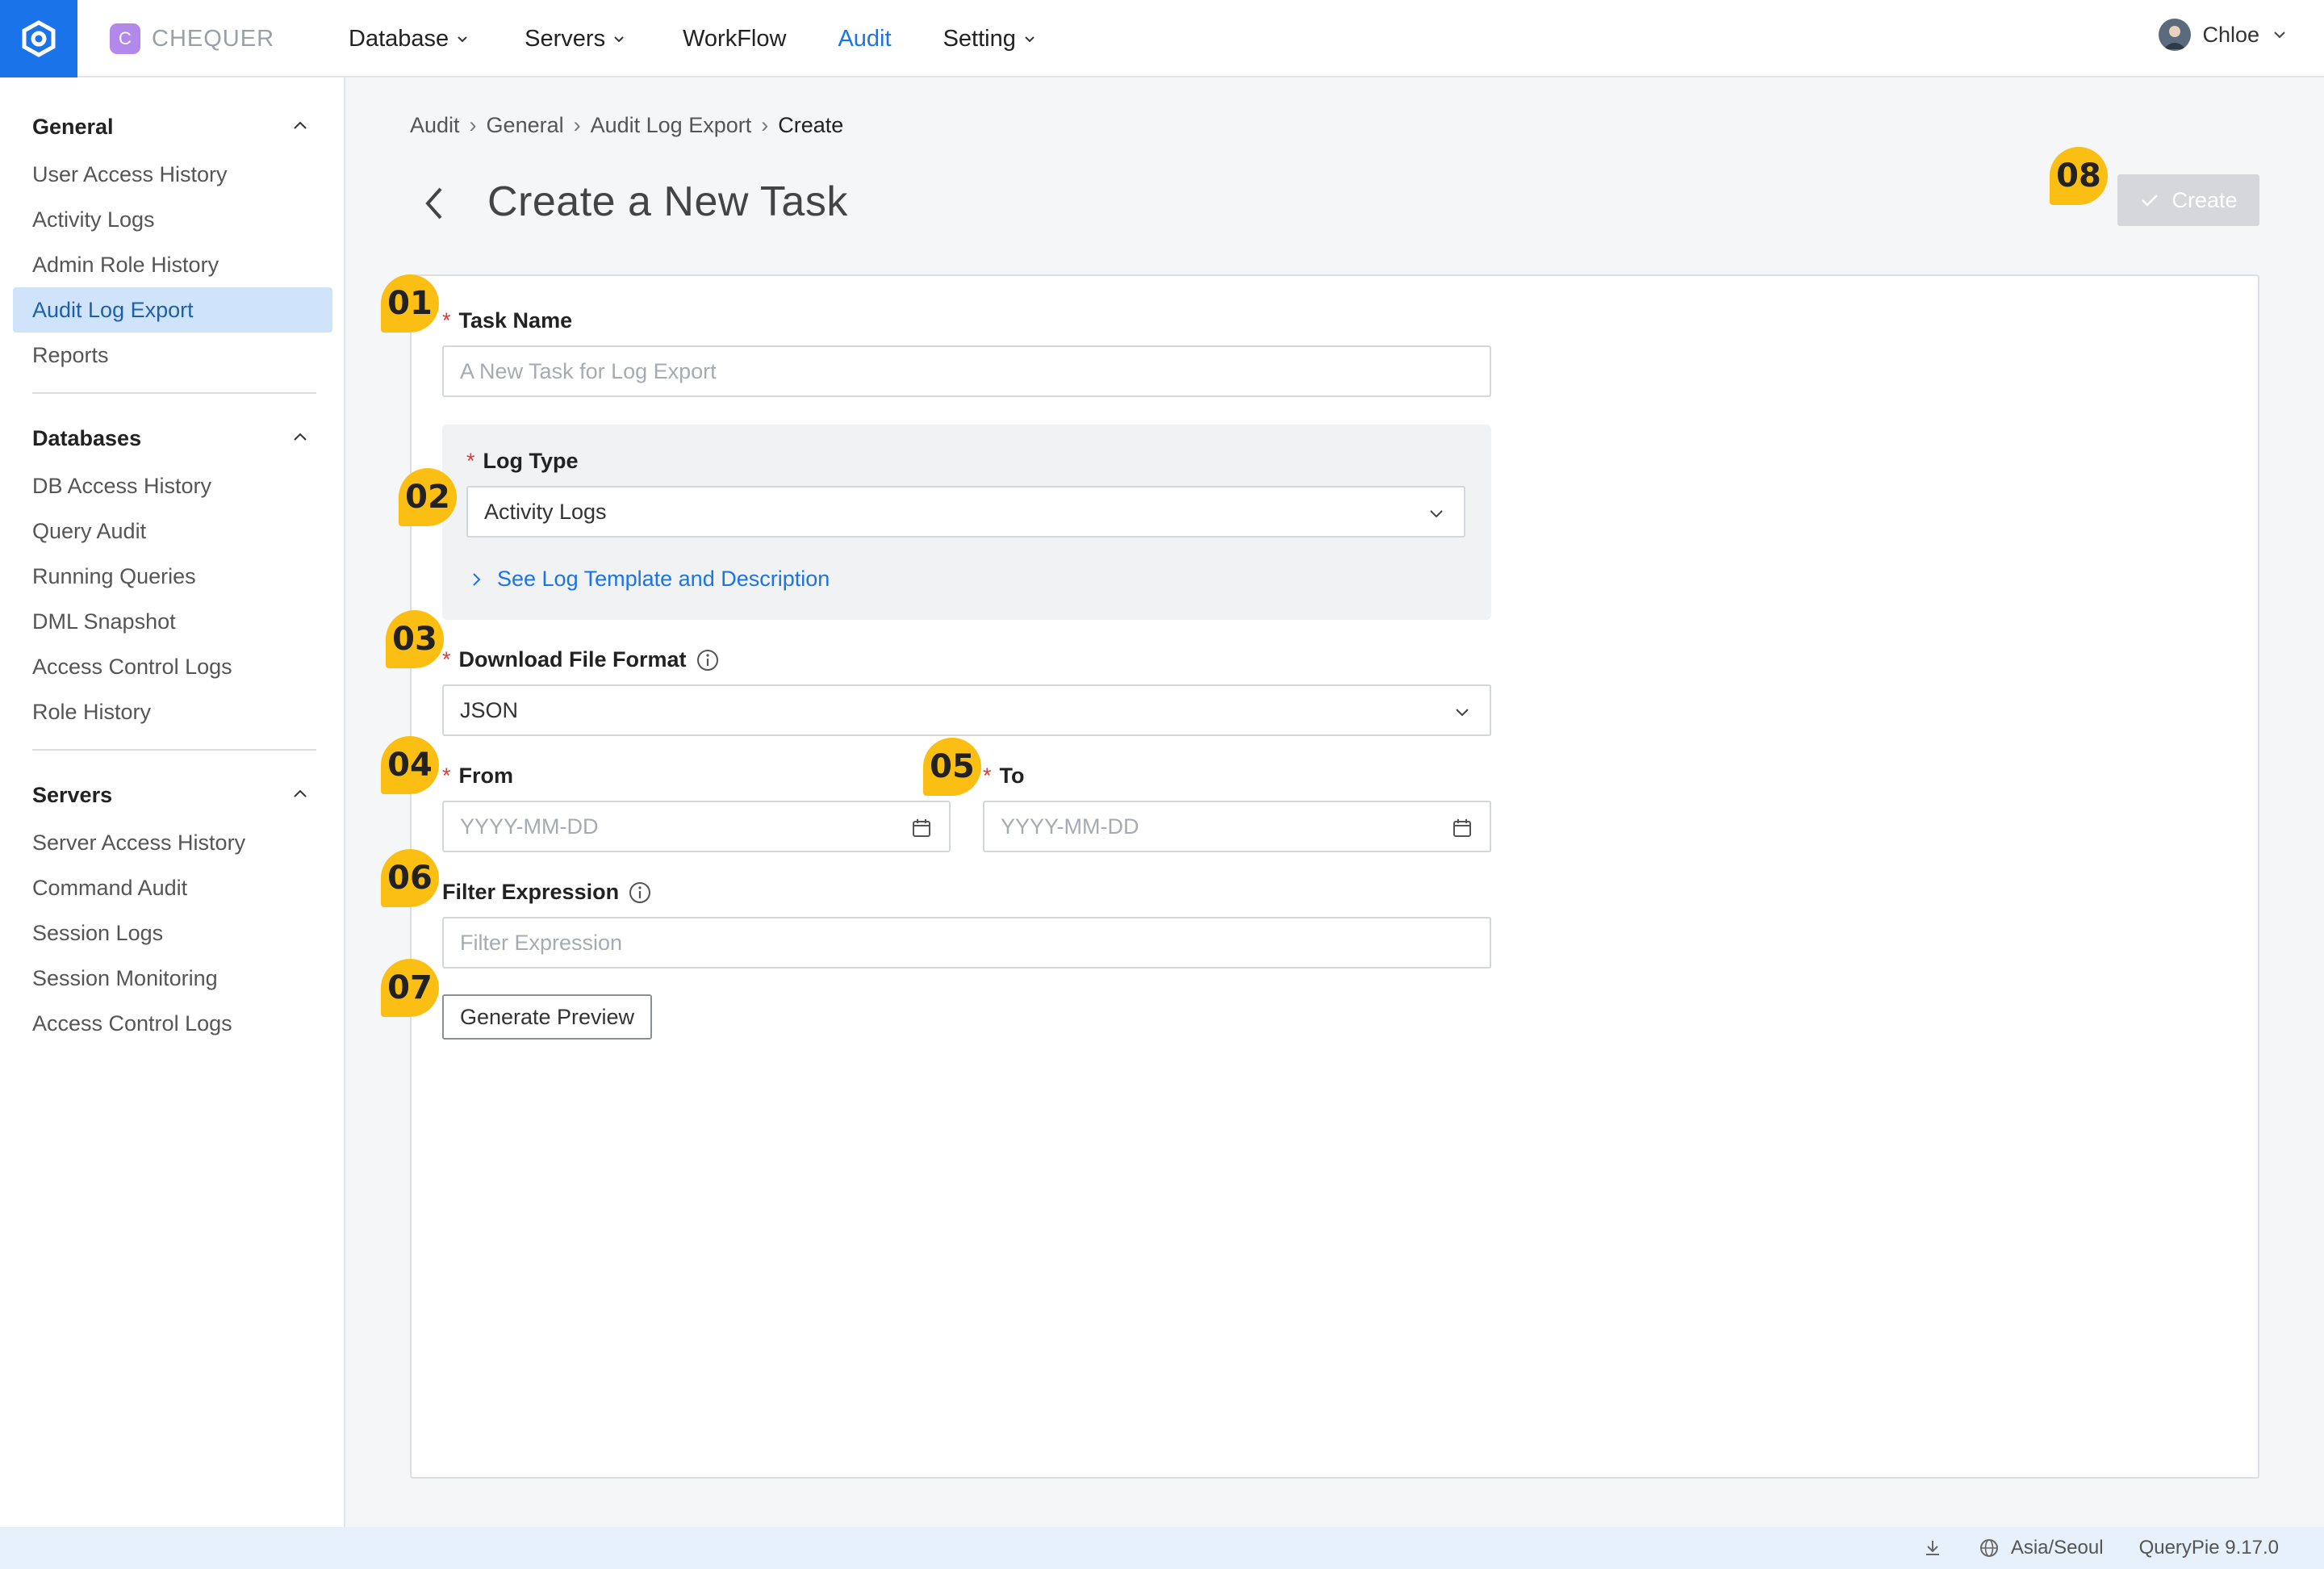 The width and height of the screenshot is (2324, 1569). I want to click on log-type-select: Activity Logs, so click(965, 512).